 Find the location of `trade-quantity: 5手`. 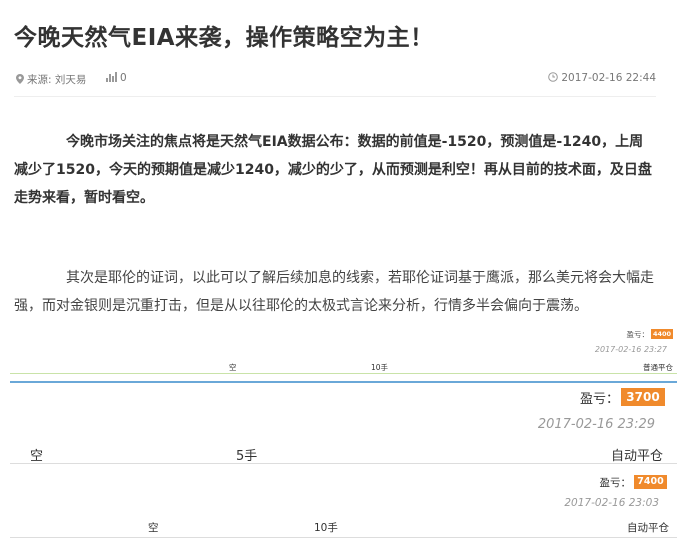

trade-quantity: 5手 is located at coordinates (247, 456).